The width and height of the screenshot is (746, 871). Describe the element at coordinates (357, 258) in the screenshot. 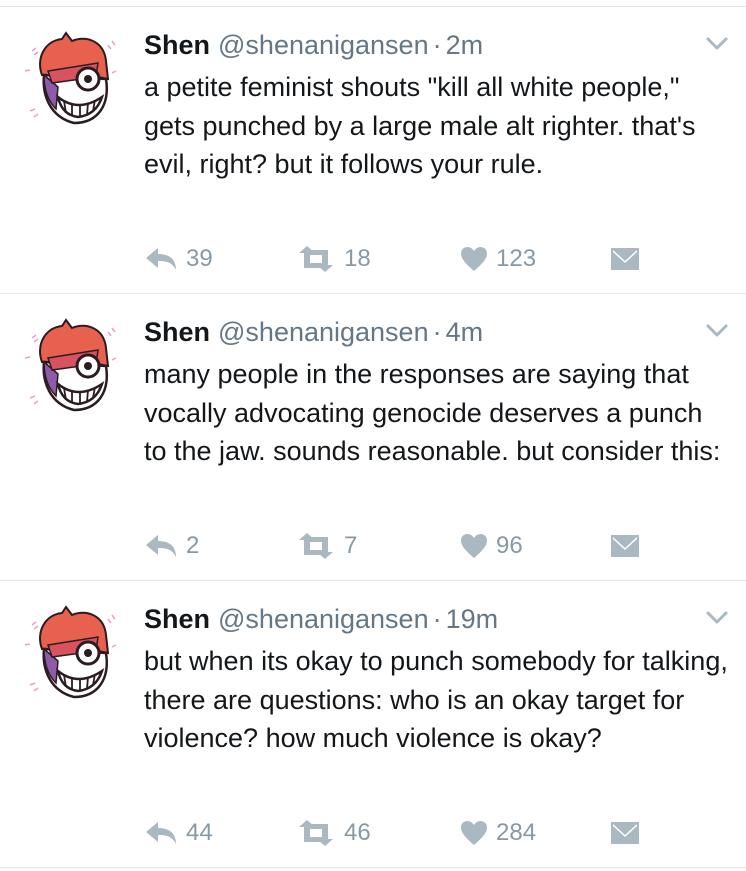

I see `retweet-count: 18` at that location.